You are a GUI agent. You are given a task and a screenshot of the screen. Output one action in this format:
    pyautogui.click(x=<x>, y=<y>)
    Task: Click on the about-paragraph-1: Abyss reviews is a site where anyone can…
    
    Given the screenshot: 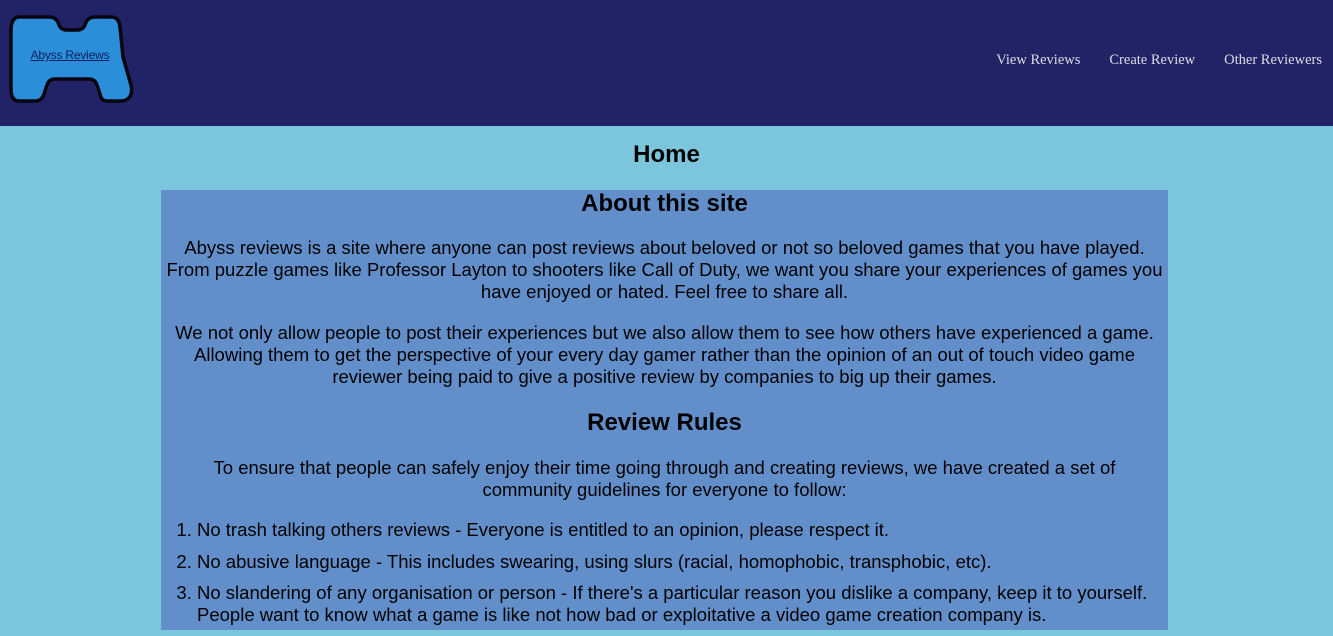 What is the action you would take?
    pyautogui.click(x=664, y=269)
    